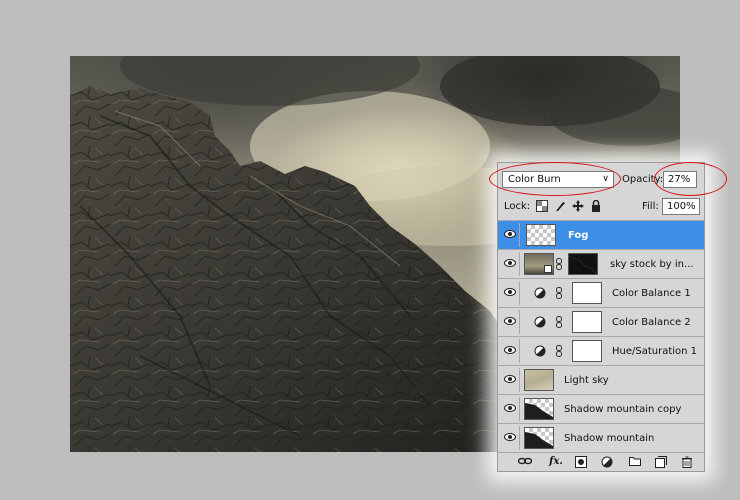 The width and height of the screenshot is (740, 500). I want to click on layer-name: Light sky, so click(586, 380).